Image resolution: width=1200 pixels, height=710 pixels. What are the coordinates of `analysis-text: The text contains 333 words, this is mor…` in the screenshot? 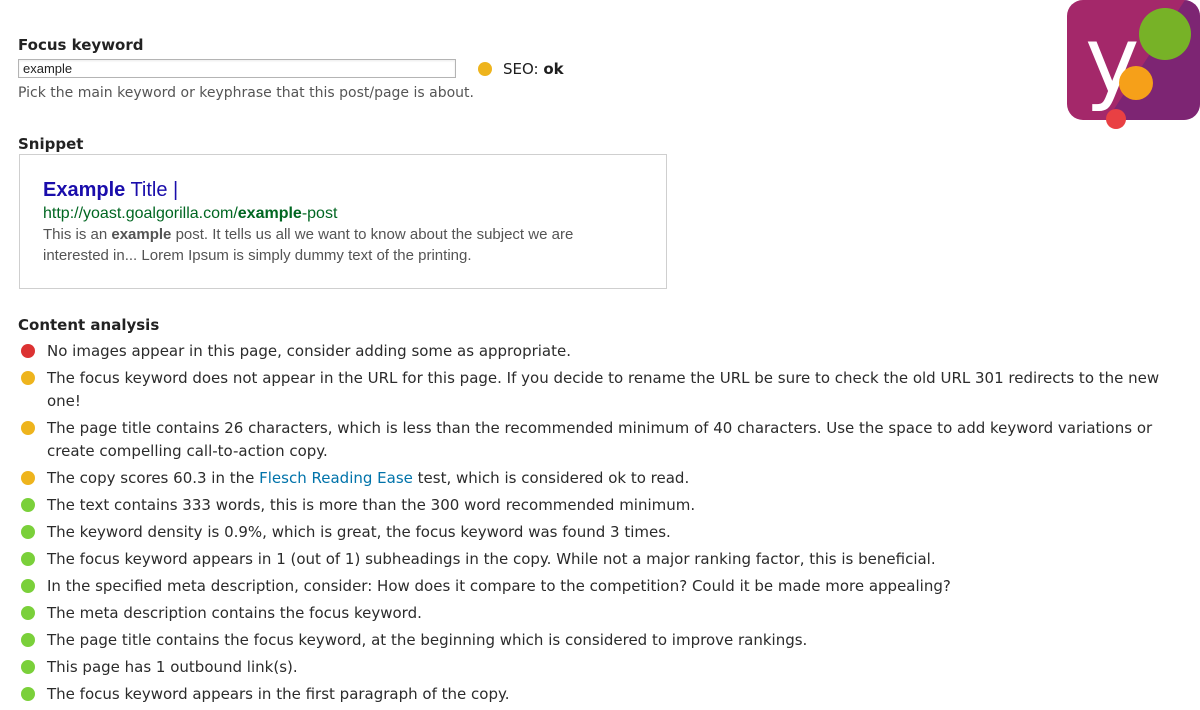 It's located at (371, 505).